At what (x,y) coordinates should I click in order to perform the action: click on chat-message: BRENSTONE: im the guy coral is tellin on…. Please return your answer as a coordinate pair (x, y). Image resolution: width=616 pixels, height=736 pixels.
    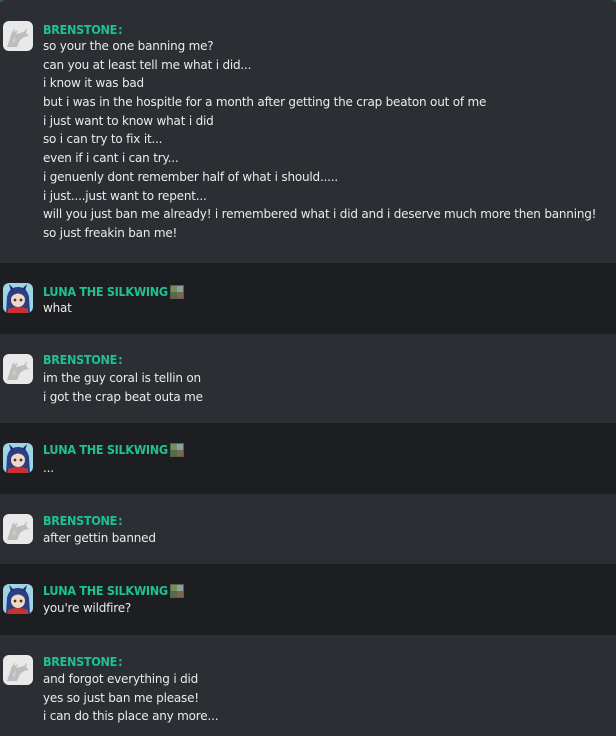
    Looking at the image, I should click on (308, 378).